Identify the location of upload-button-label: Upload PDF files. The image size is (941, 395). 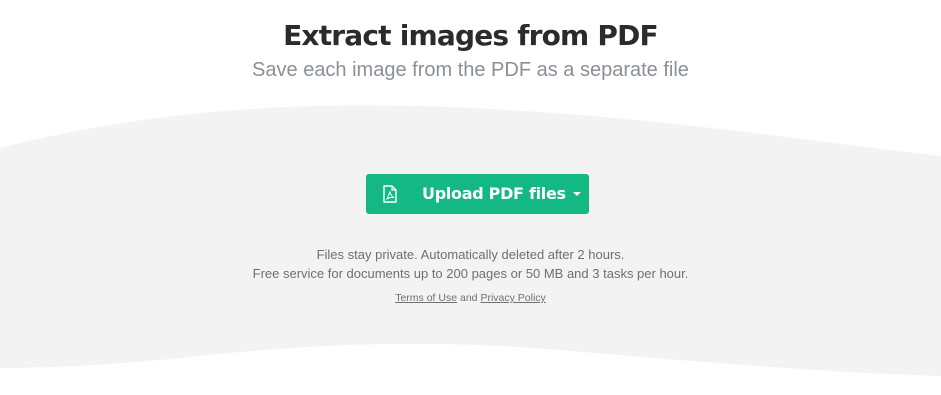
(494, 193).